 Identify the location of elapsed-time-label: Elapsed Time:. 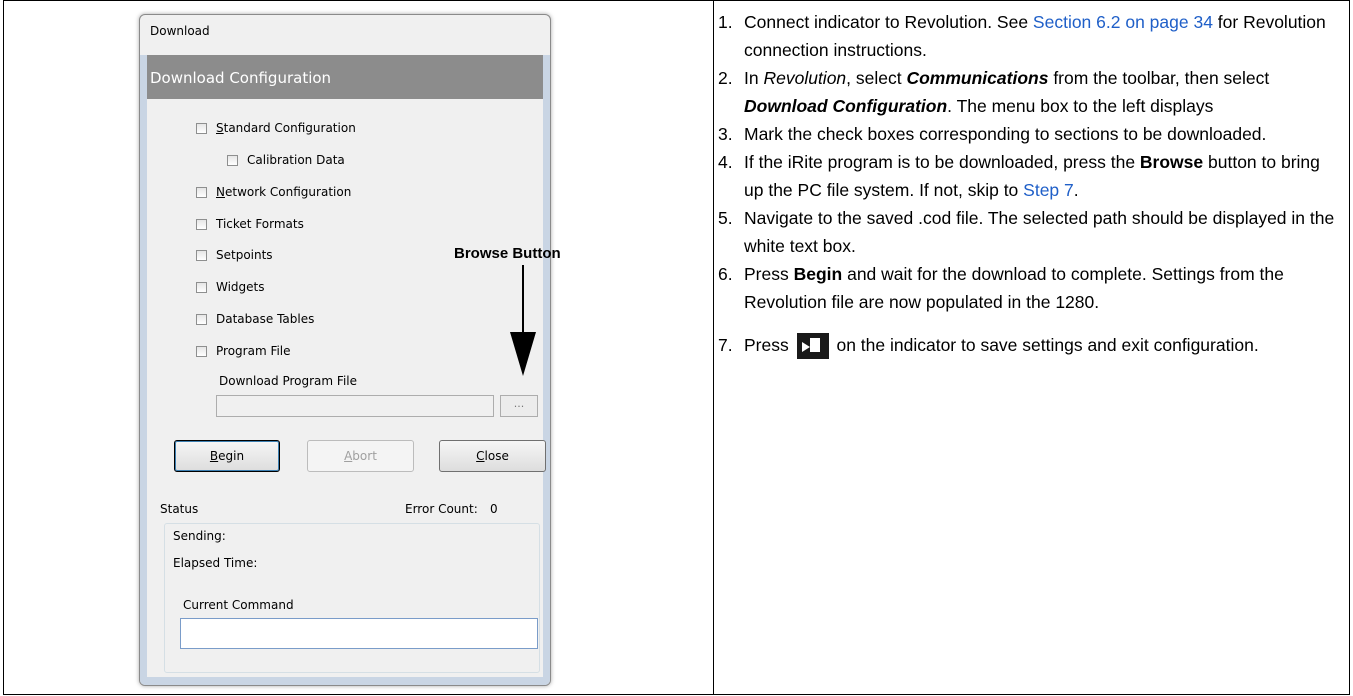
(215, 563).